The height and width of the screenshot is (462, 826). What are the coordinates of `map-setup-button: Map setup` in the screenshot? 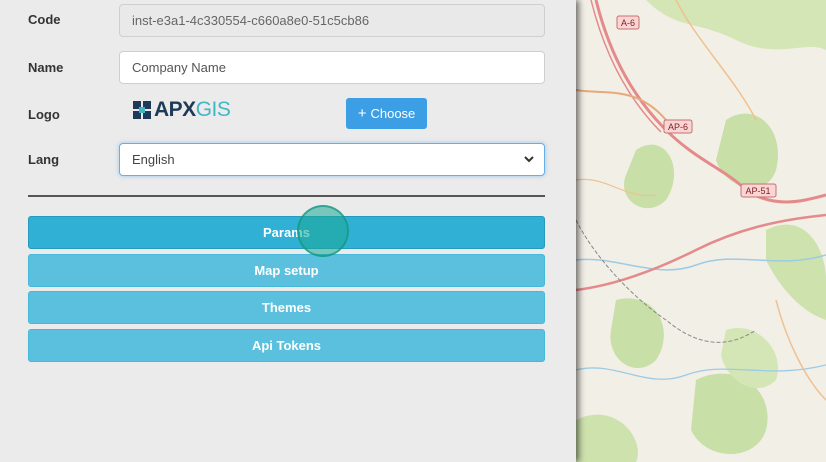 It's located at (286, 270).